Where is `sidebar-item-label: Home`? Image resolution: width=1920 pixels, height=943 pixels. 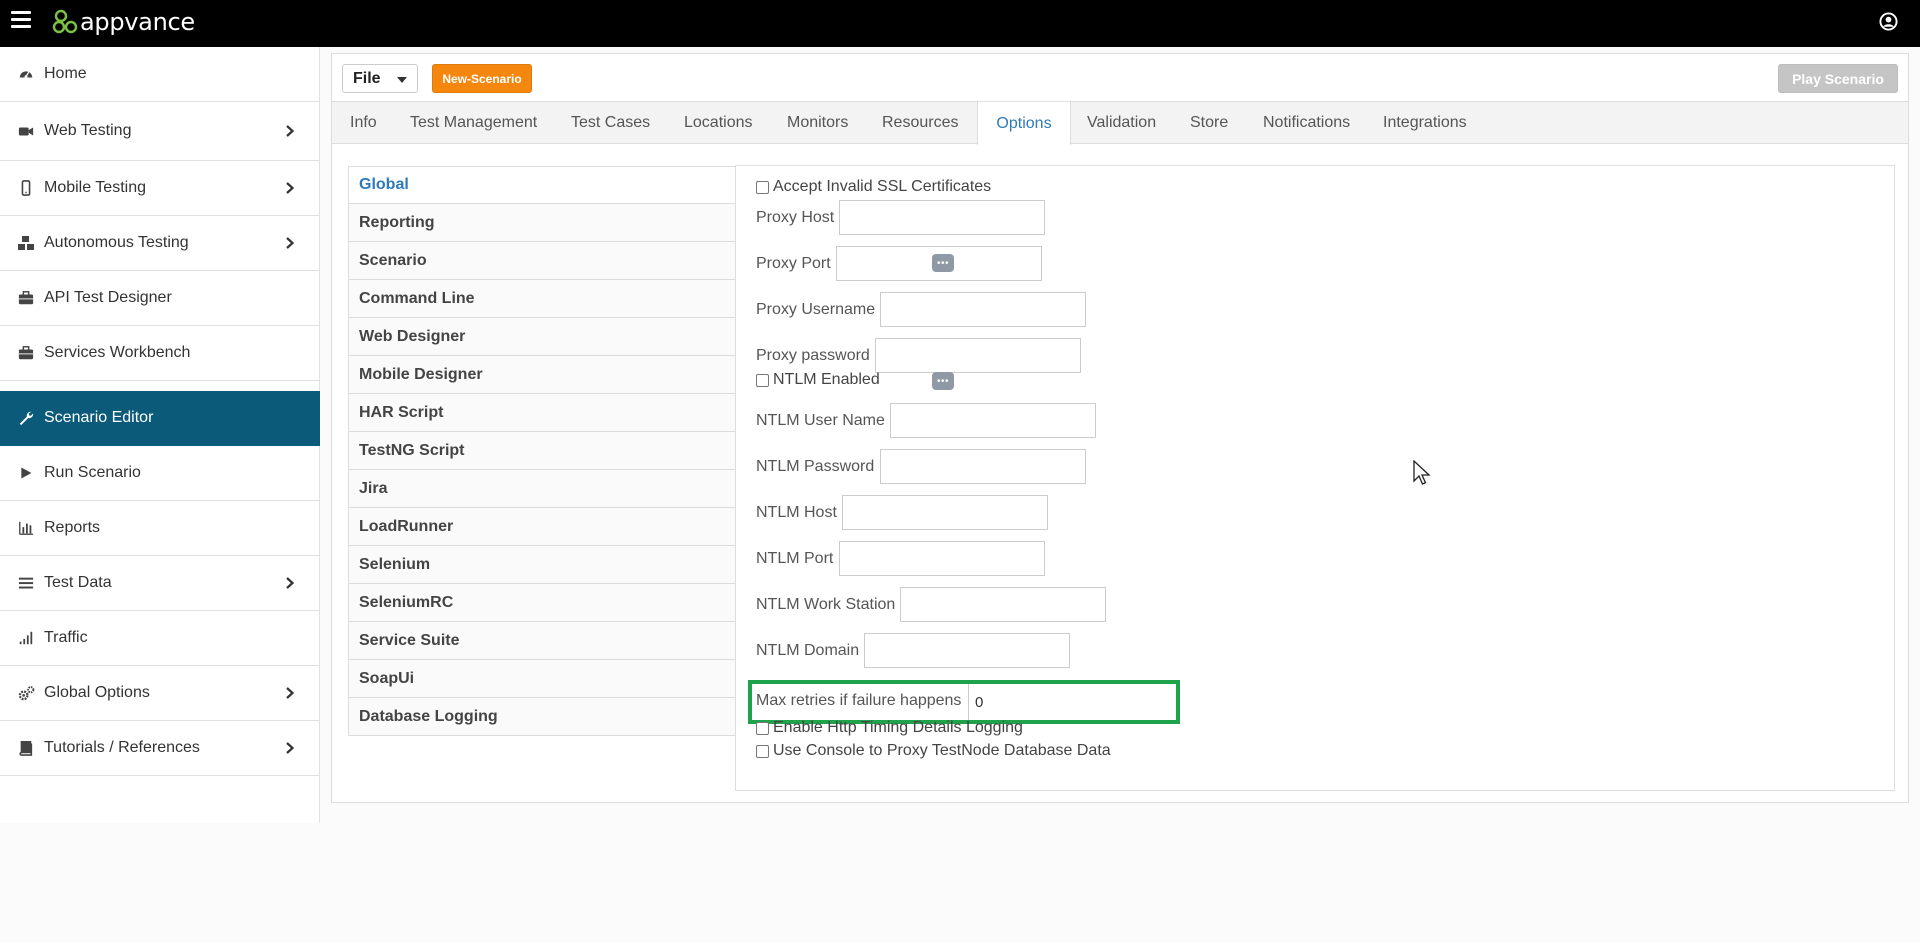 sidebar-item-label: Home is located at coordinates (65, 73).